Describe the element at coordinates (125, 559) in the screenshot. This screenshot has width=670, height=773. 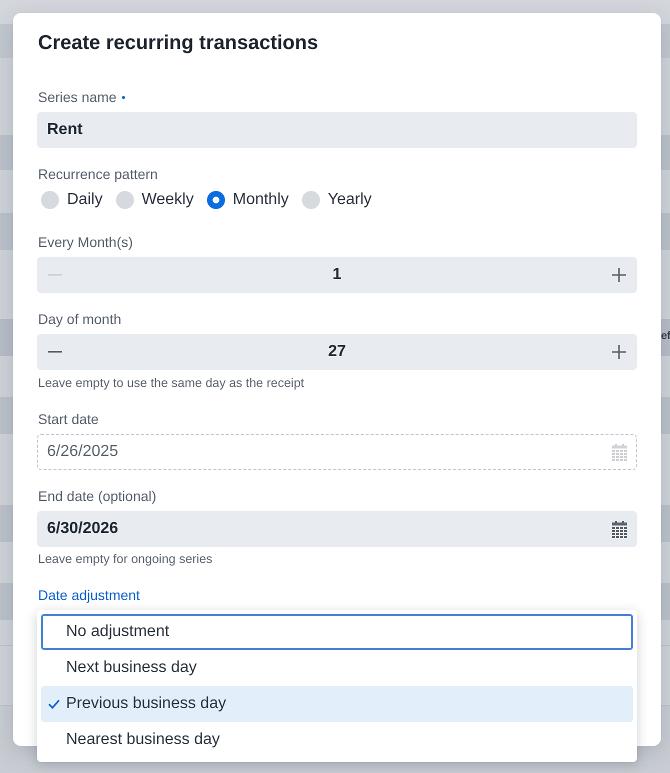
I see `helper-text: Leave empty for ongoing series` at that location.